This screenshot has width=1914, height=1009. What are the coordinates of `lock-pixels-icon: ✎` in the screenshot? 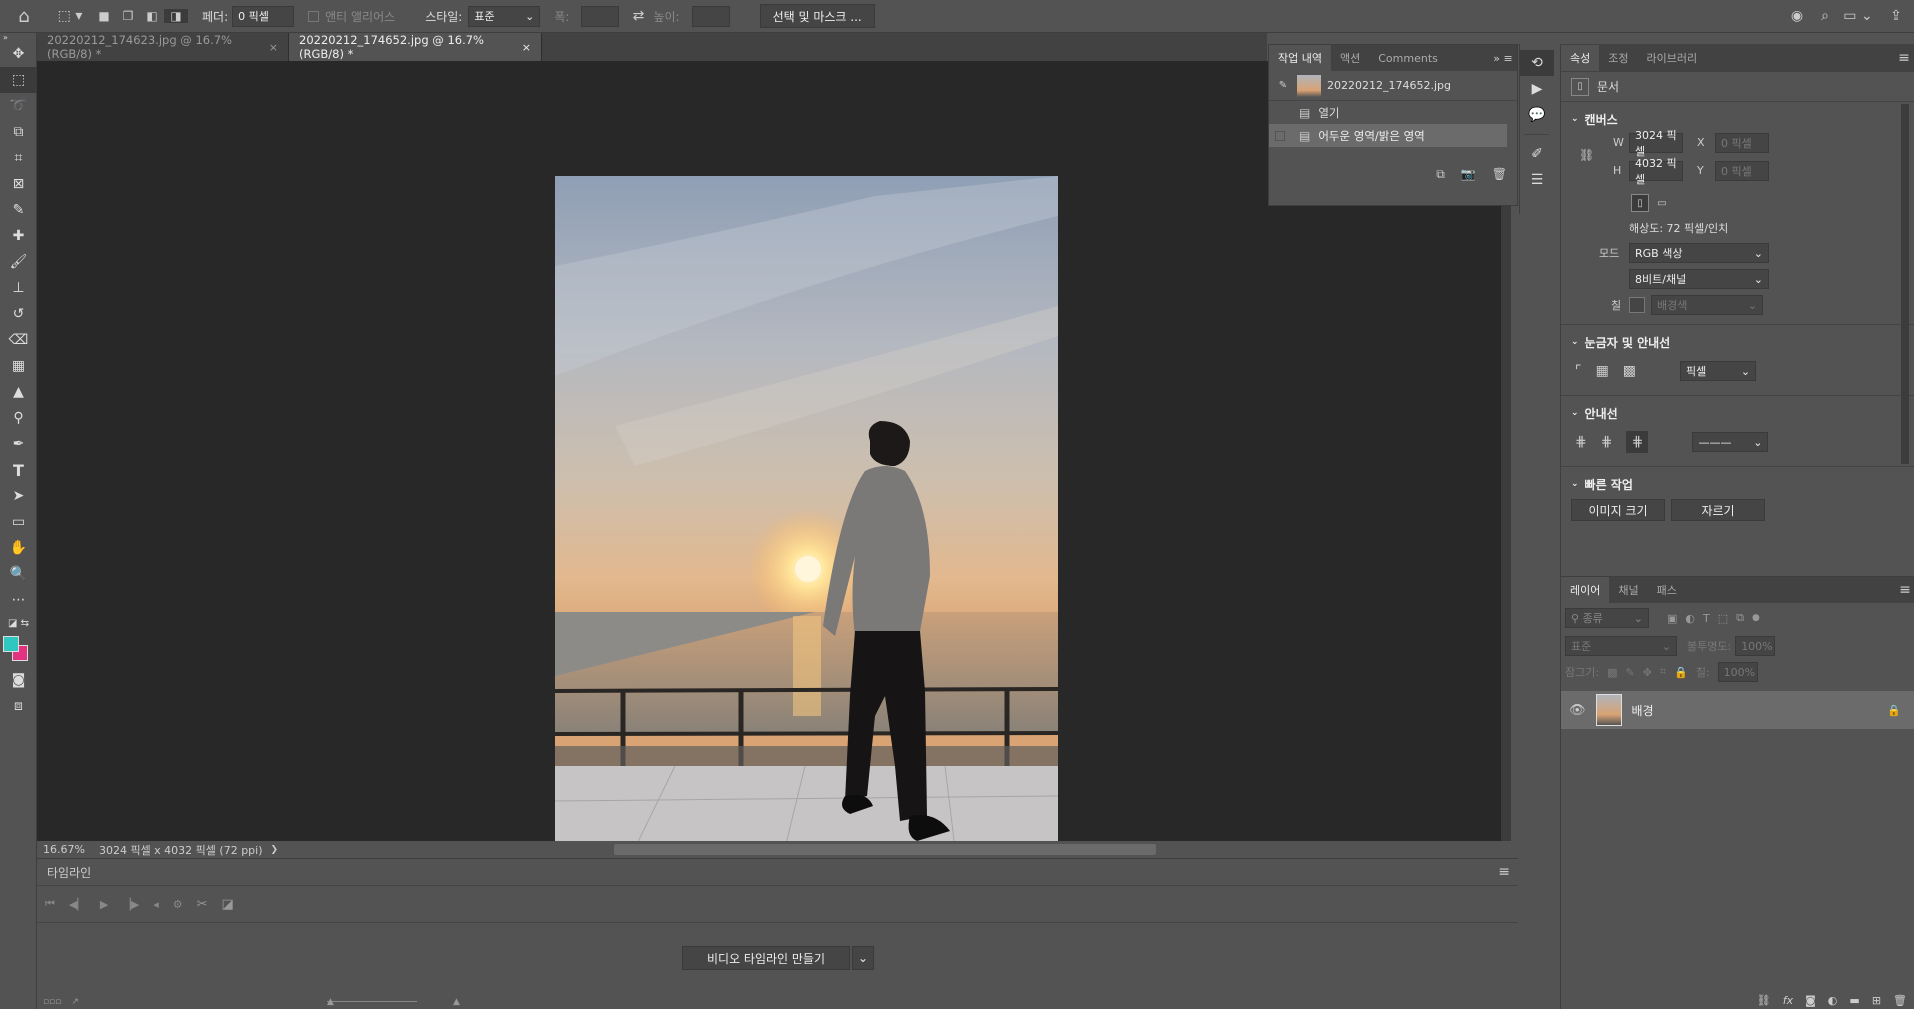 It's located at (1629, 672).